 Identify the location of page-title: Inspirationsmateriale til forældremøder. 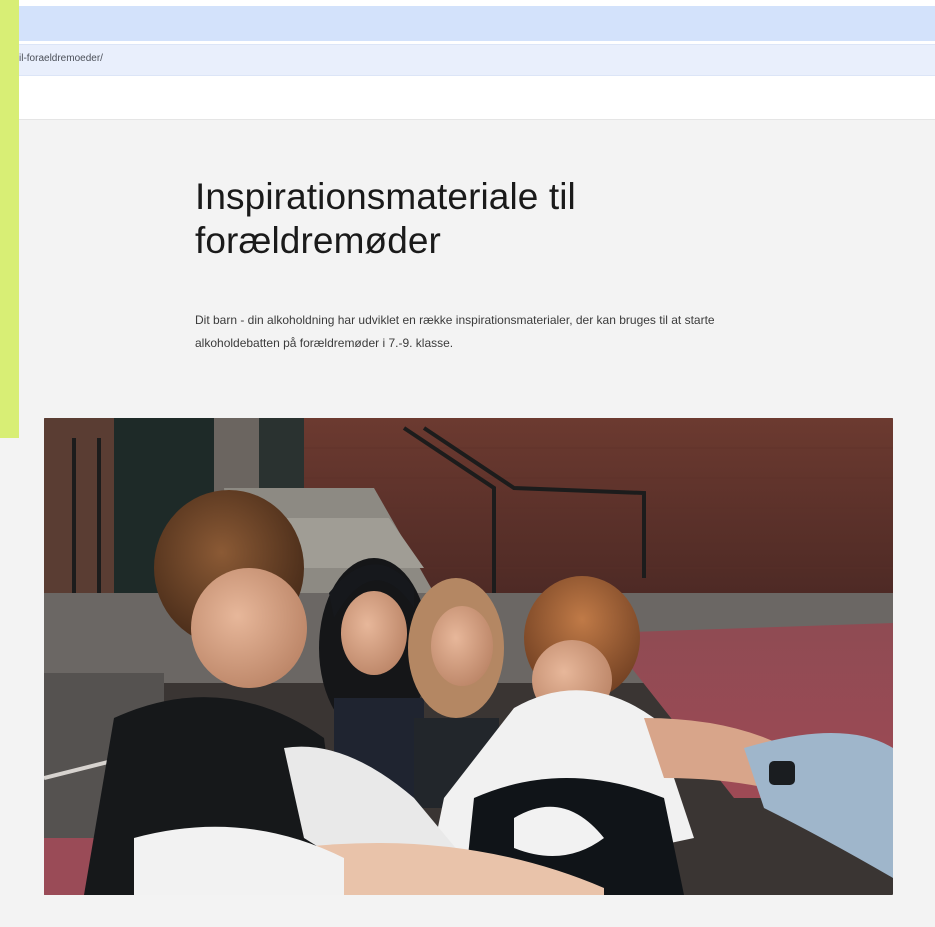
(385, 218).